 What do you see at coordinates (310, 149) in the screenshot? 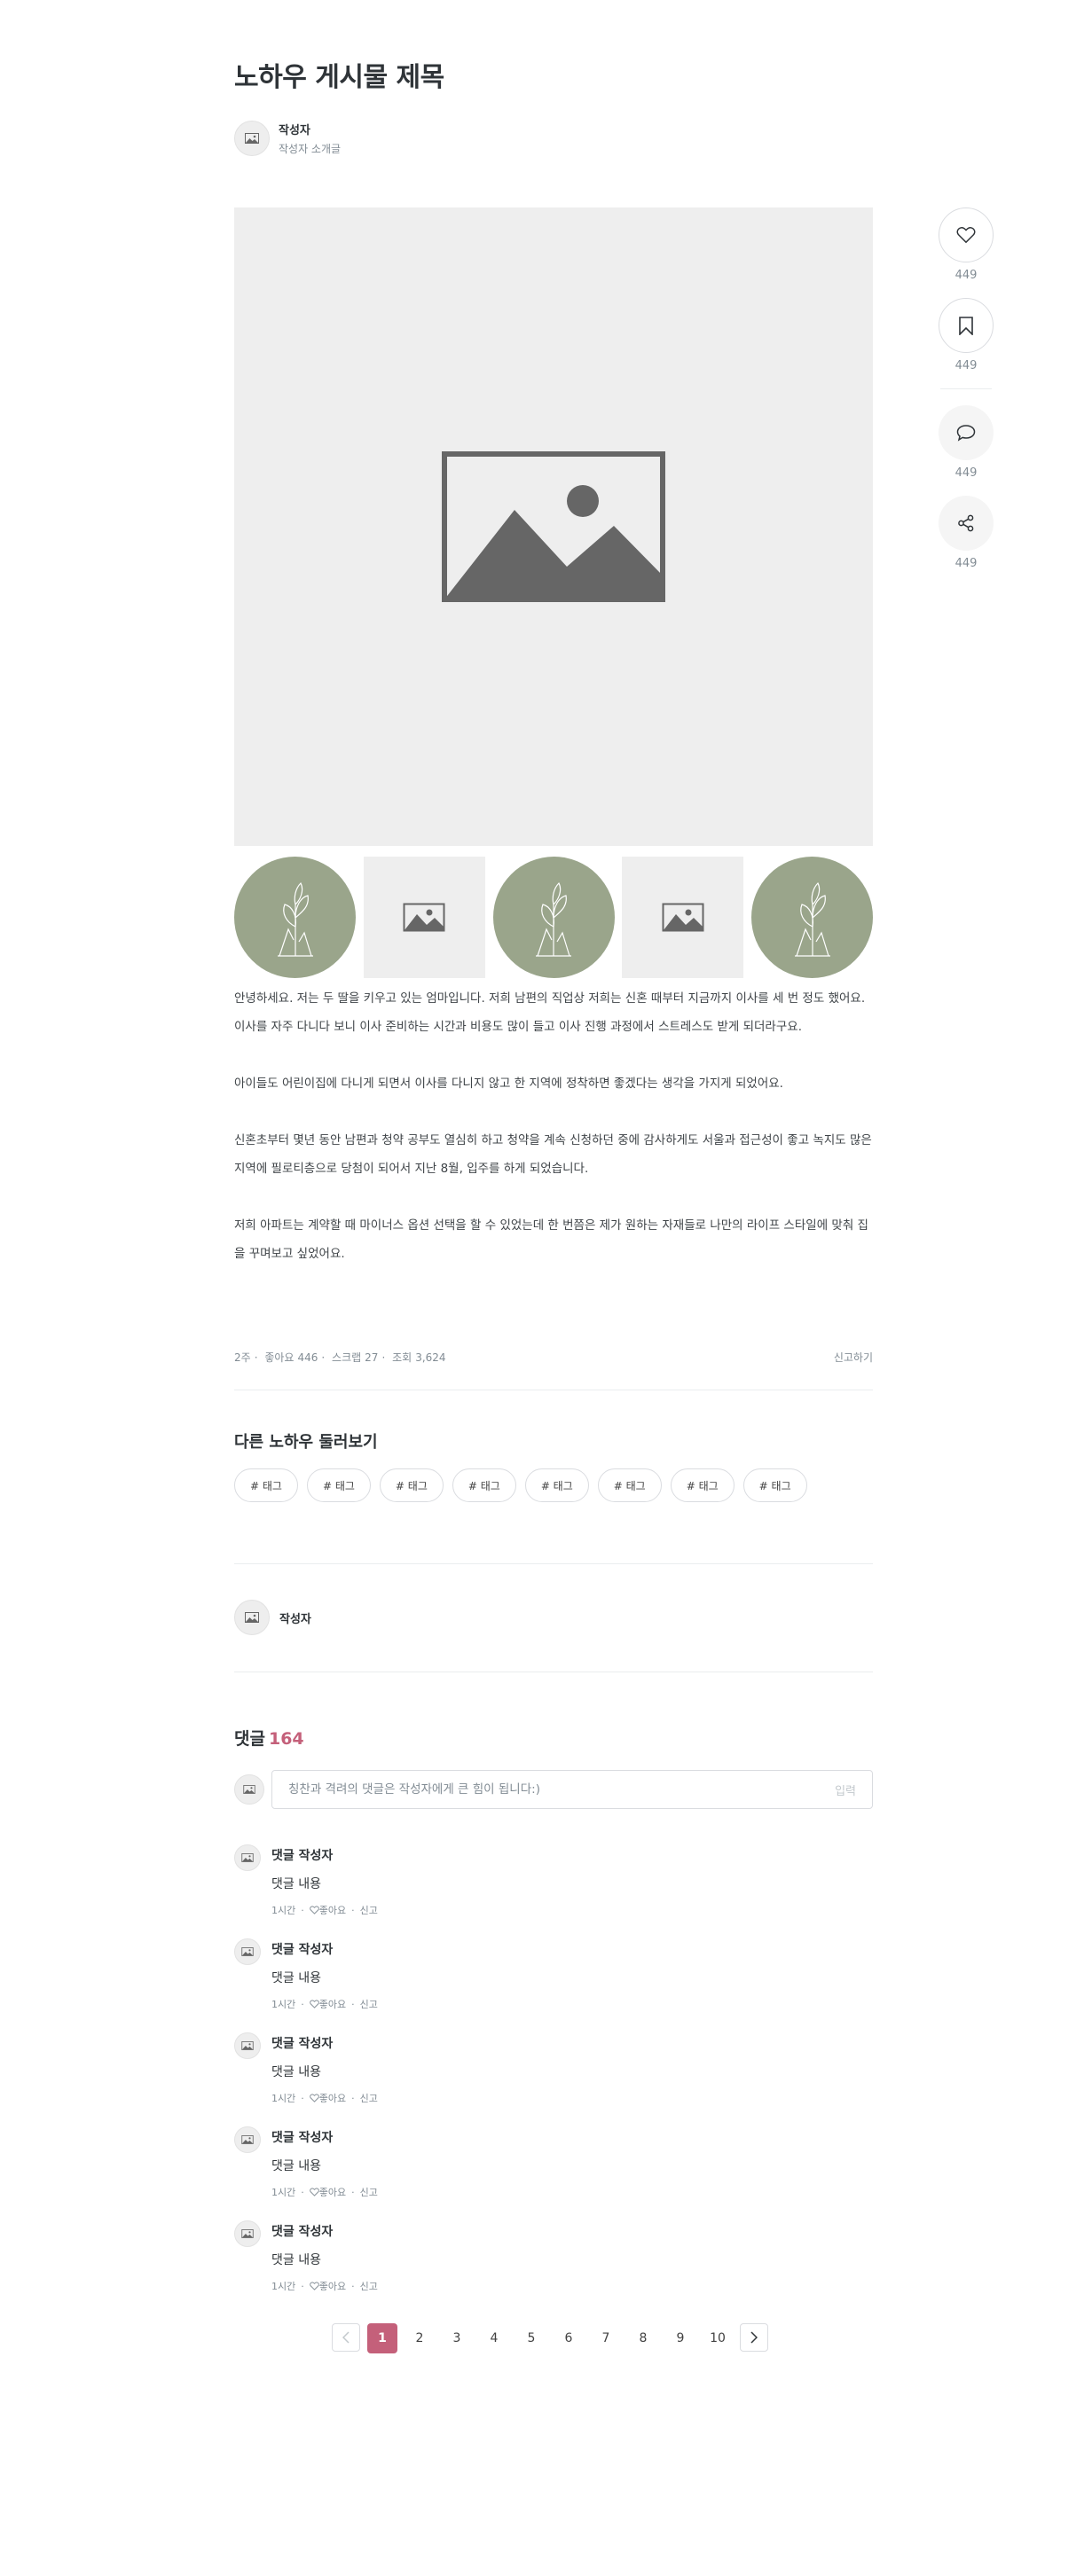
I see `author-bio: 작성자 소개글` at bounding box center [310, 149].